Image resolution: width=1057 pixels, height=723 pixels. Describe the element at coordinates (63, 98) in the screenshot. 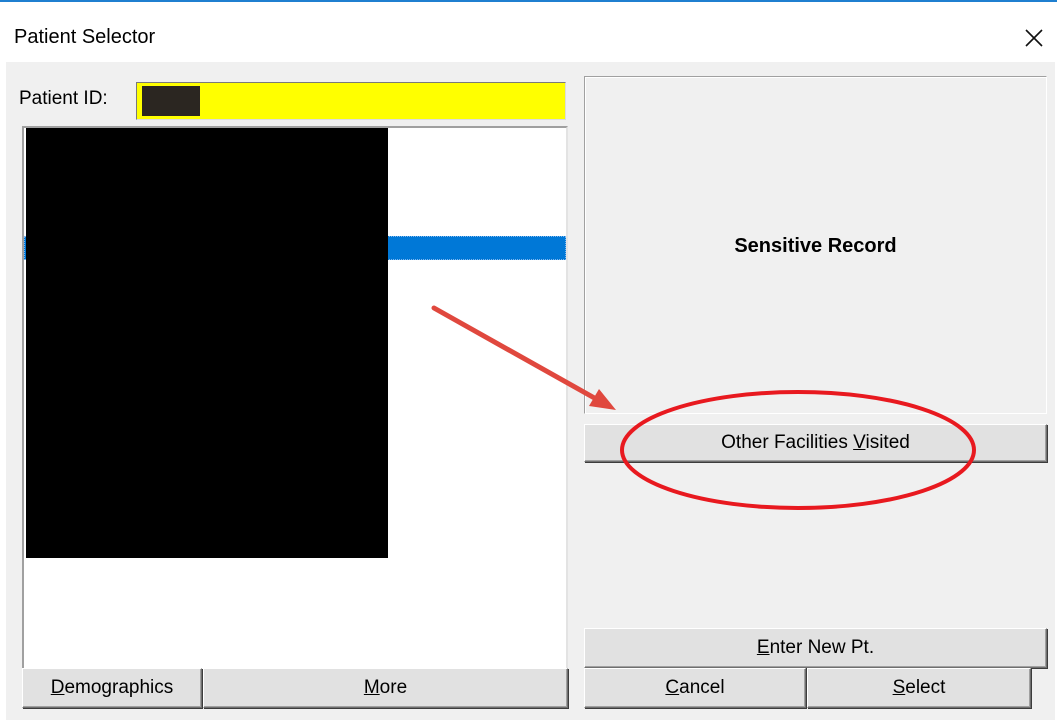

I see `patient-id-label: Patient ID:` at that location.